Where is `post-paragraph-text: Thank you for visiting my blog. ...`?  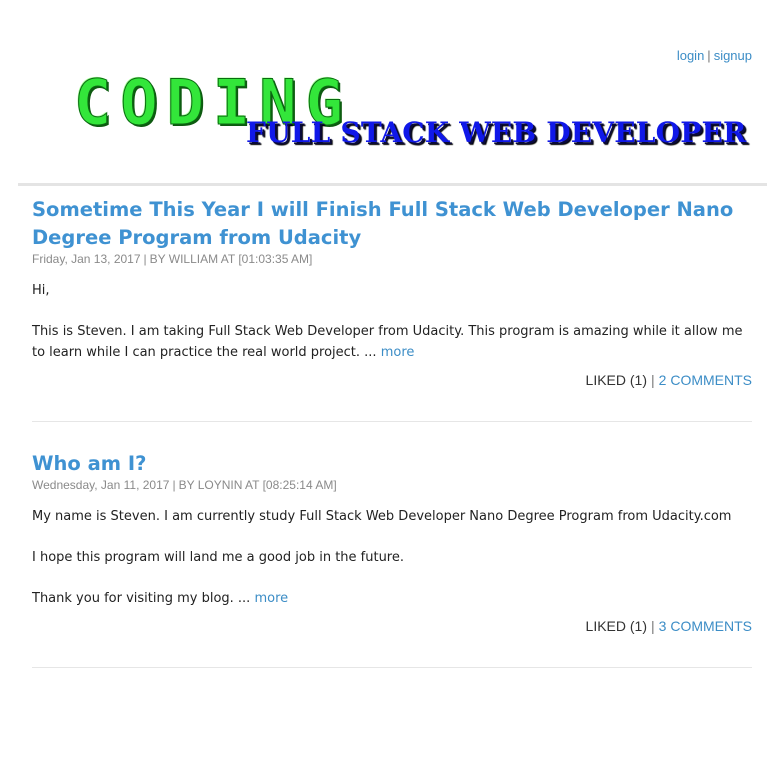
post-paragraph-text: Thank you for visiting my blog. ... is located at coordinates (141, 598).